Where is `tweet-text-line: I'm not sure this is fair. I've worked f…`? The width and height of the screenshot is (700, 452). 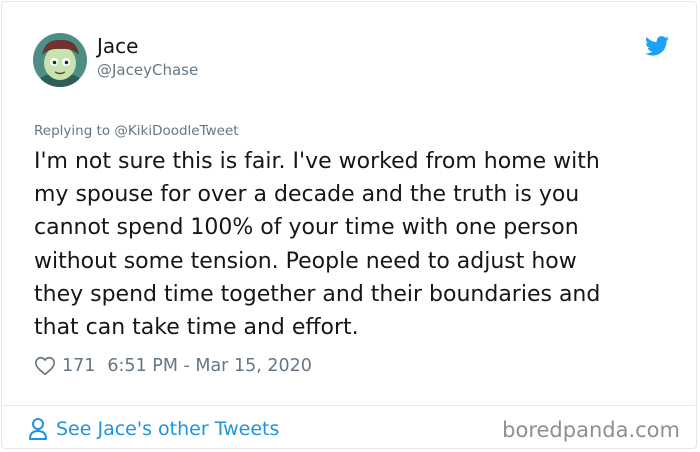 tweet-text-line: I'm not sure this is fair. I've worked f… is located at coordinates (317, 161).